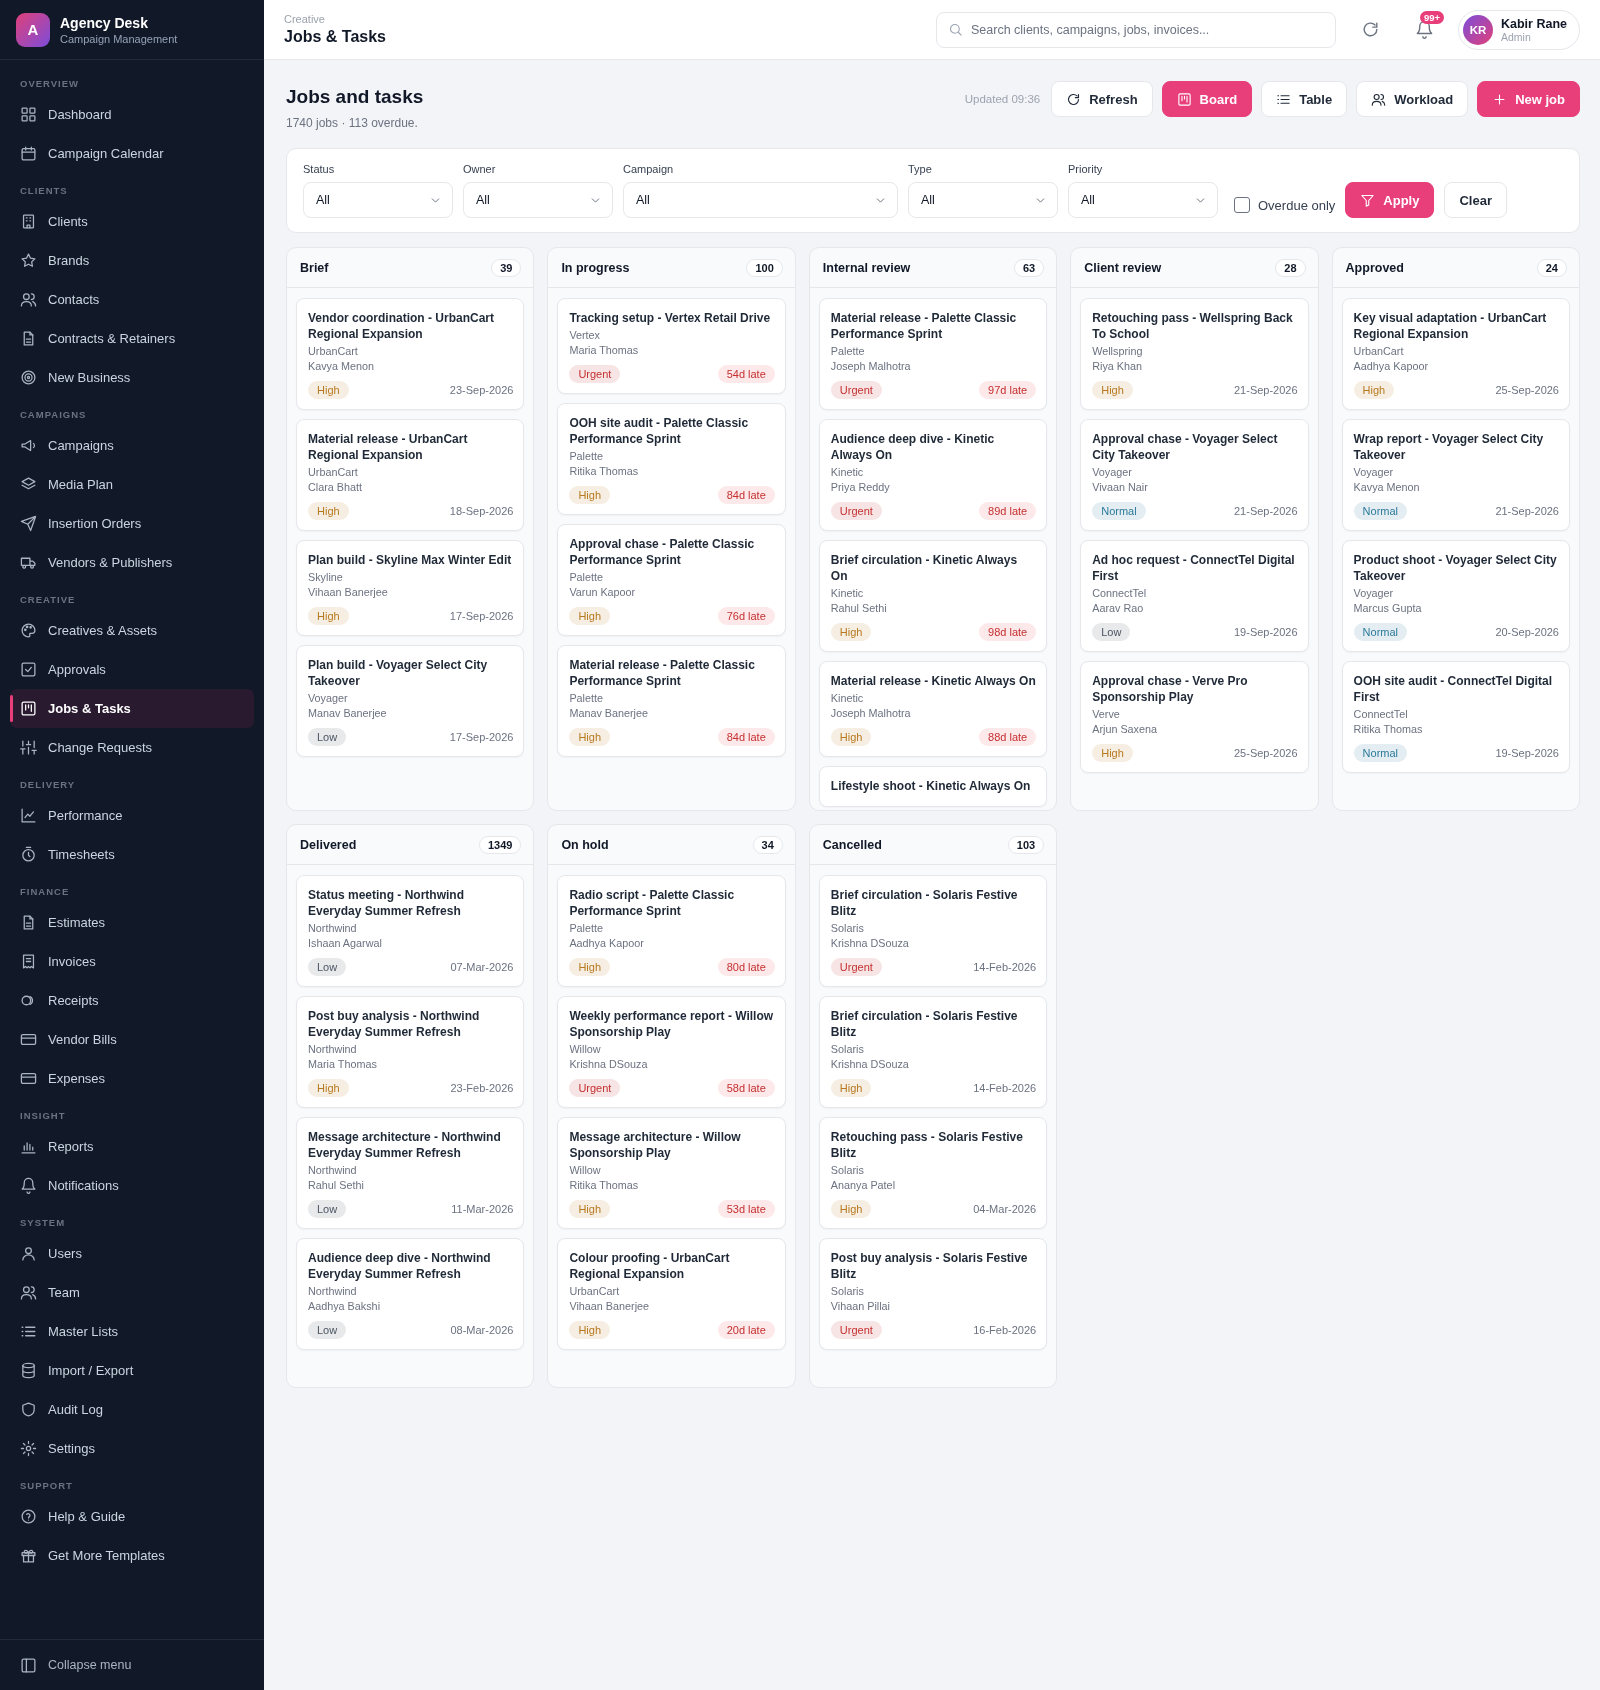 The width and height of the screenshot is (1600, 1690). What do you see at coordinates (1194, 717) in the screenshot?
I see `job-card: Approval chase - Verve Pro Sponsorship Play Verve Arjun Saxena High 25-Sep-2026` at bounding box center [1194, 717].